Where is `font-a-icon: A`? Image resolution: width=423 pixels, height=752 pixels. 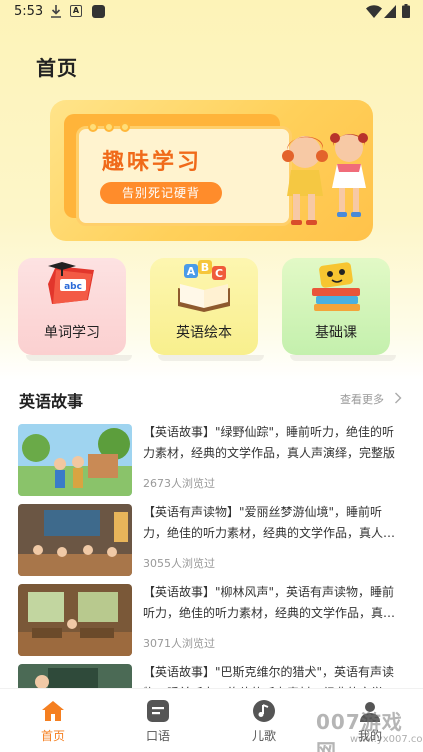
font-a-icon: A is located at coordinates (76, 11).